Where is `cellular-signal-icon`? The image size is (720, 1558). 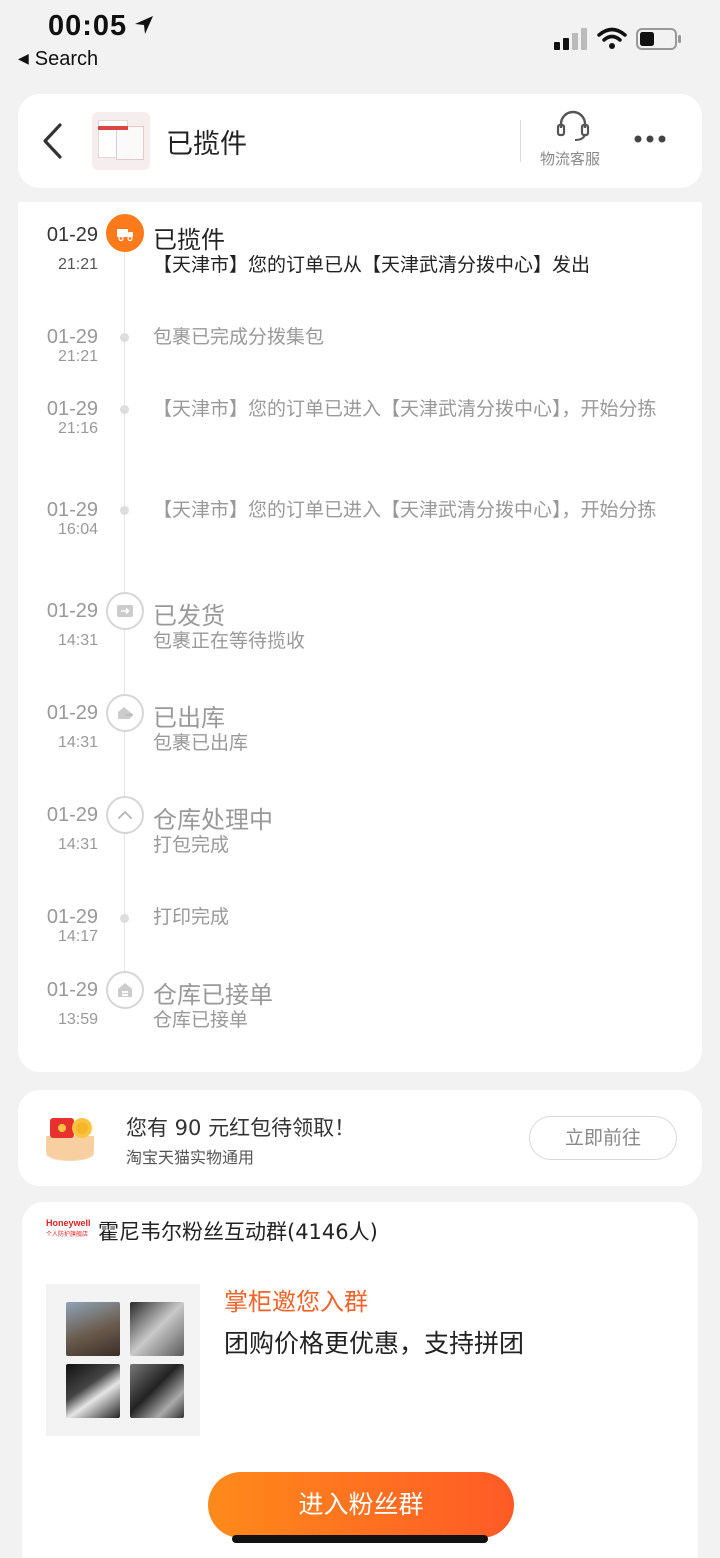 cellular-signal-icon is located at coordinates (570, 39).